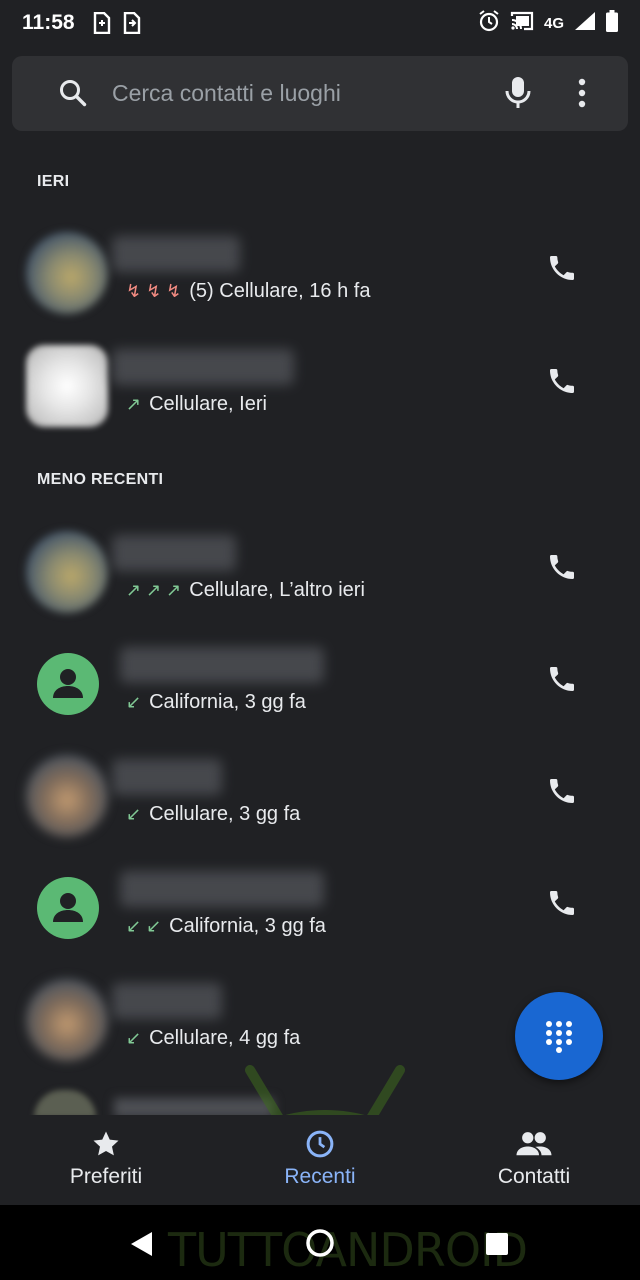 This screenshot has width=640, height=1280. I want to click on call-log-row: ↙ ↙ California, 3 gg fa, so click(320, 923).